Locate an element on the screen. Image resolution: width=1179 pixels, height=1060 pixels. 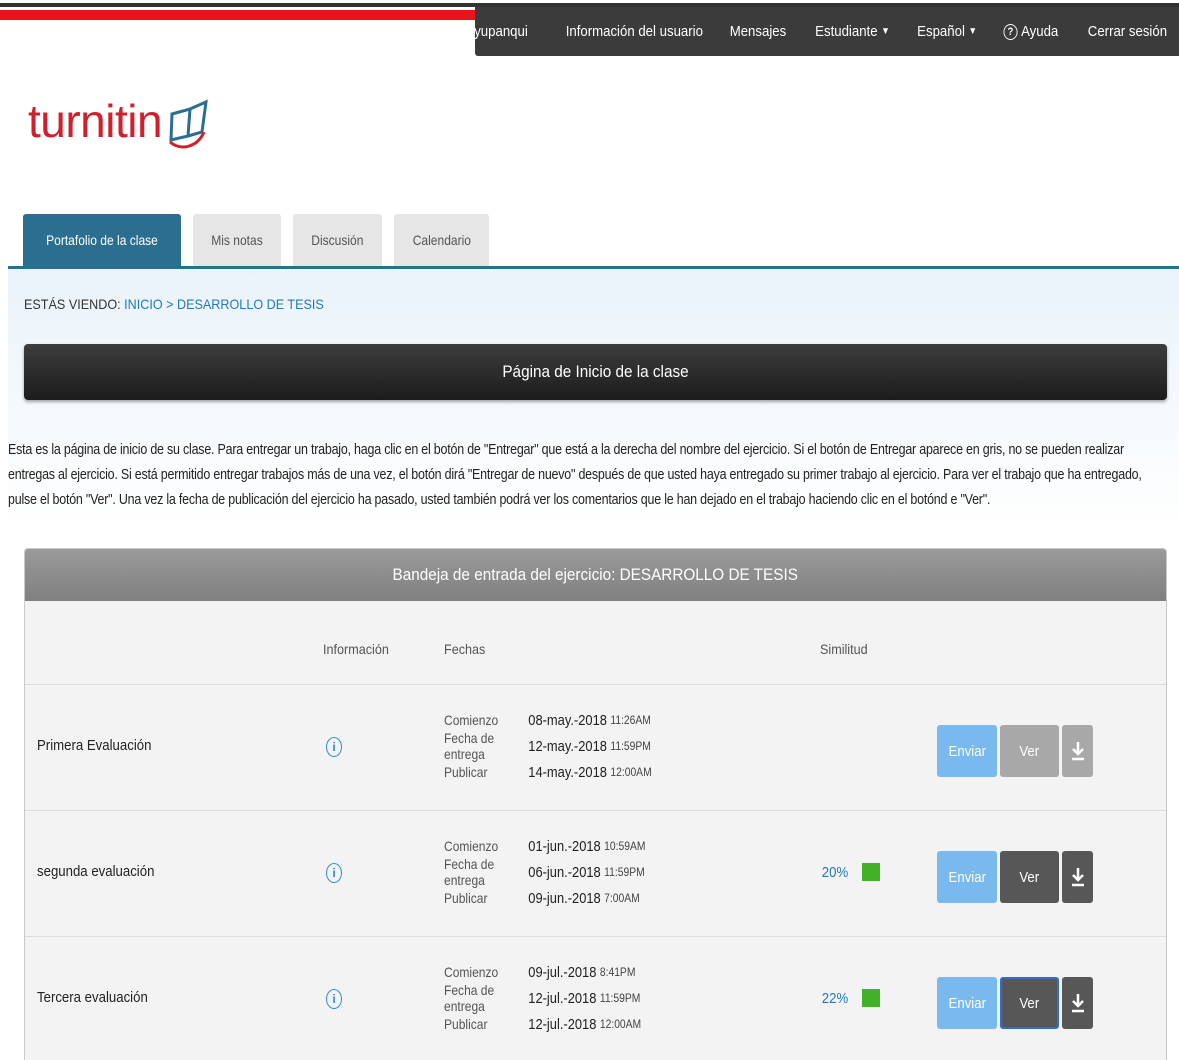
help-label: Ayuda is located at coordinates (1039, 31).